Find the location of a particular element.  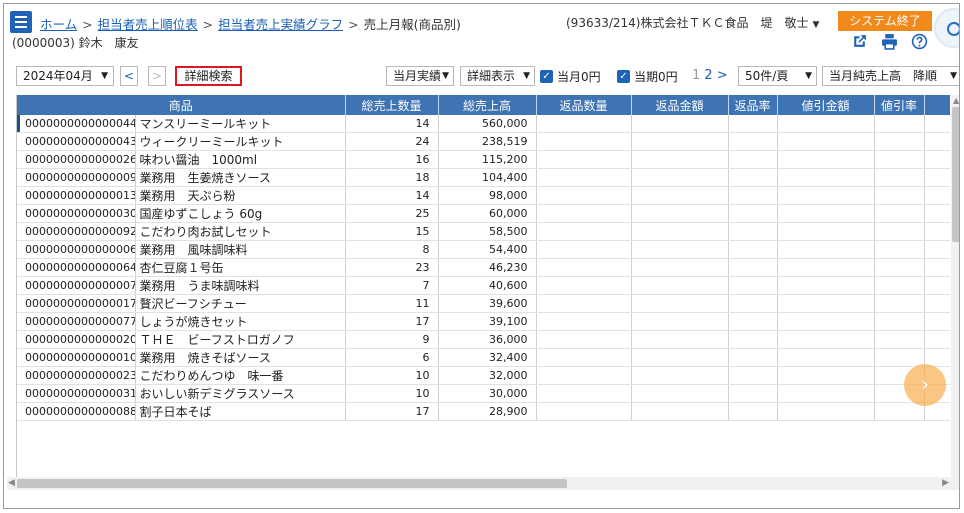

current-results-dropdown: 当月実績 ▼ is located at coordinates (420, 76).